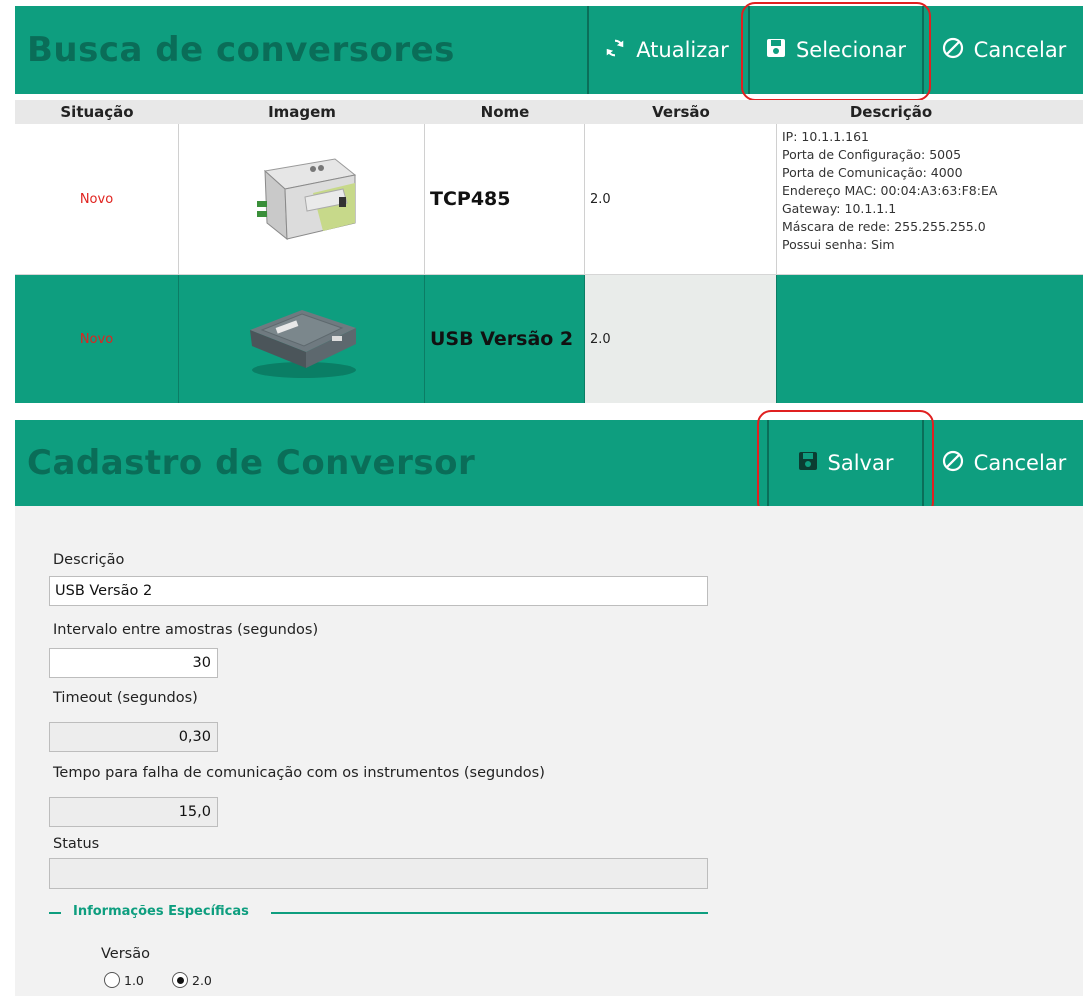  What do you see at coordinates (125, 698) in the screenshot?
I see `timeout-label: Timeout (segundos)` at bounding box center [125, 698].